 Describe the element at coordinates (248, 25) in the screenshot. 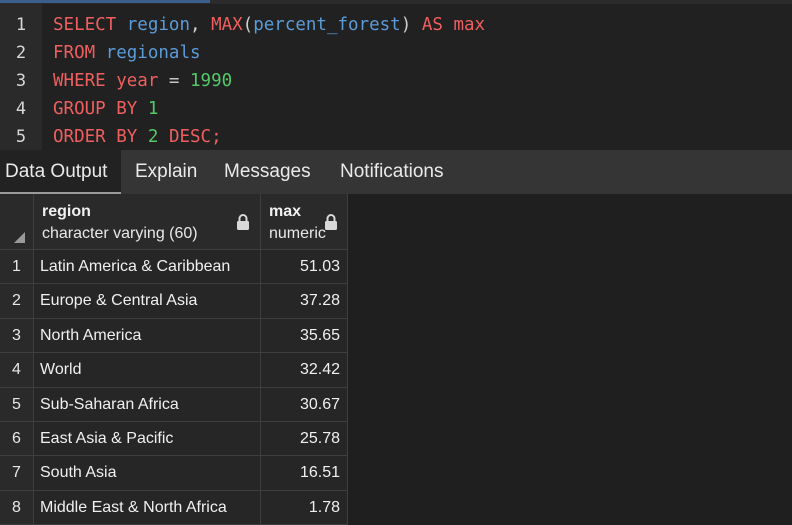

I see `code-token: (` at that location.